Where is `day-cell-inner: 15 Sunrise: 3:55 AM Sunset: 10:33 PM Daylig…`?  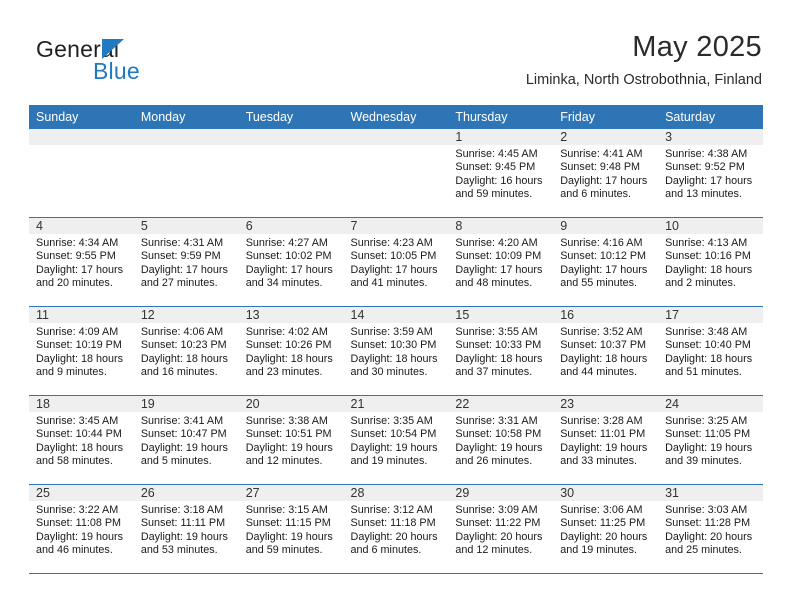 day-cell-inner: 15 Sunrise: 3:55 AM Sunset: 10:33 PM Daylig… is located at coordinates (501, 351).